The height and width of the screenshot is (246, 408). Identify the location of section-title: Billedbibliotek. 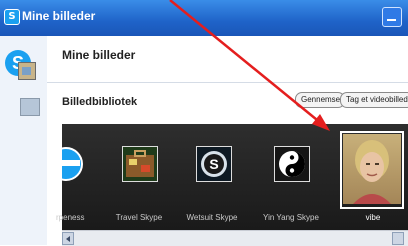
(100, 102).